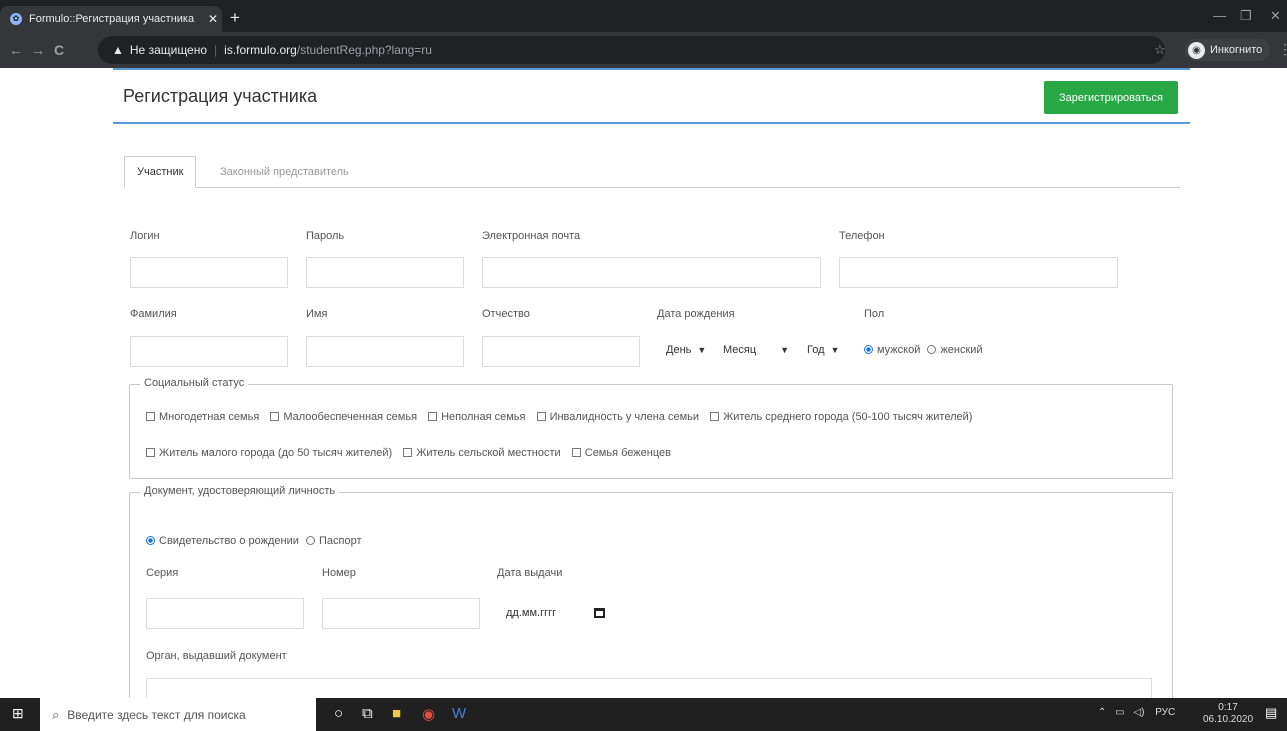 The width and height of the screenshot is (1287, 731). What do you see at coordinates (235, 18) in the screenshot?
I see `new-tab-button: +` at bounding box center [235, 18].